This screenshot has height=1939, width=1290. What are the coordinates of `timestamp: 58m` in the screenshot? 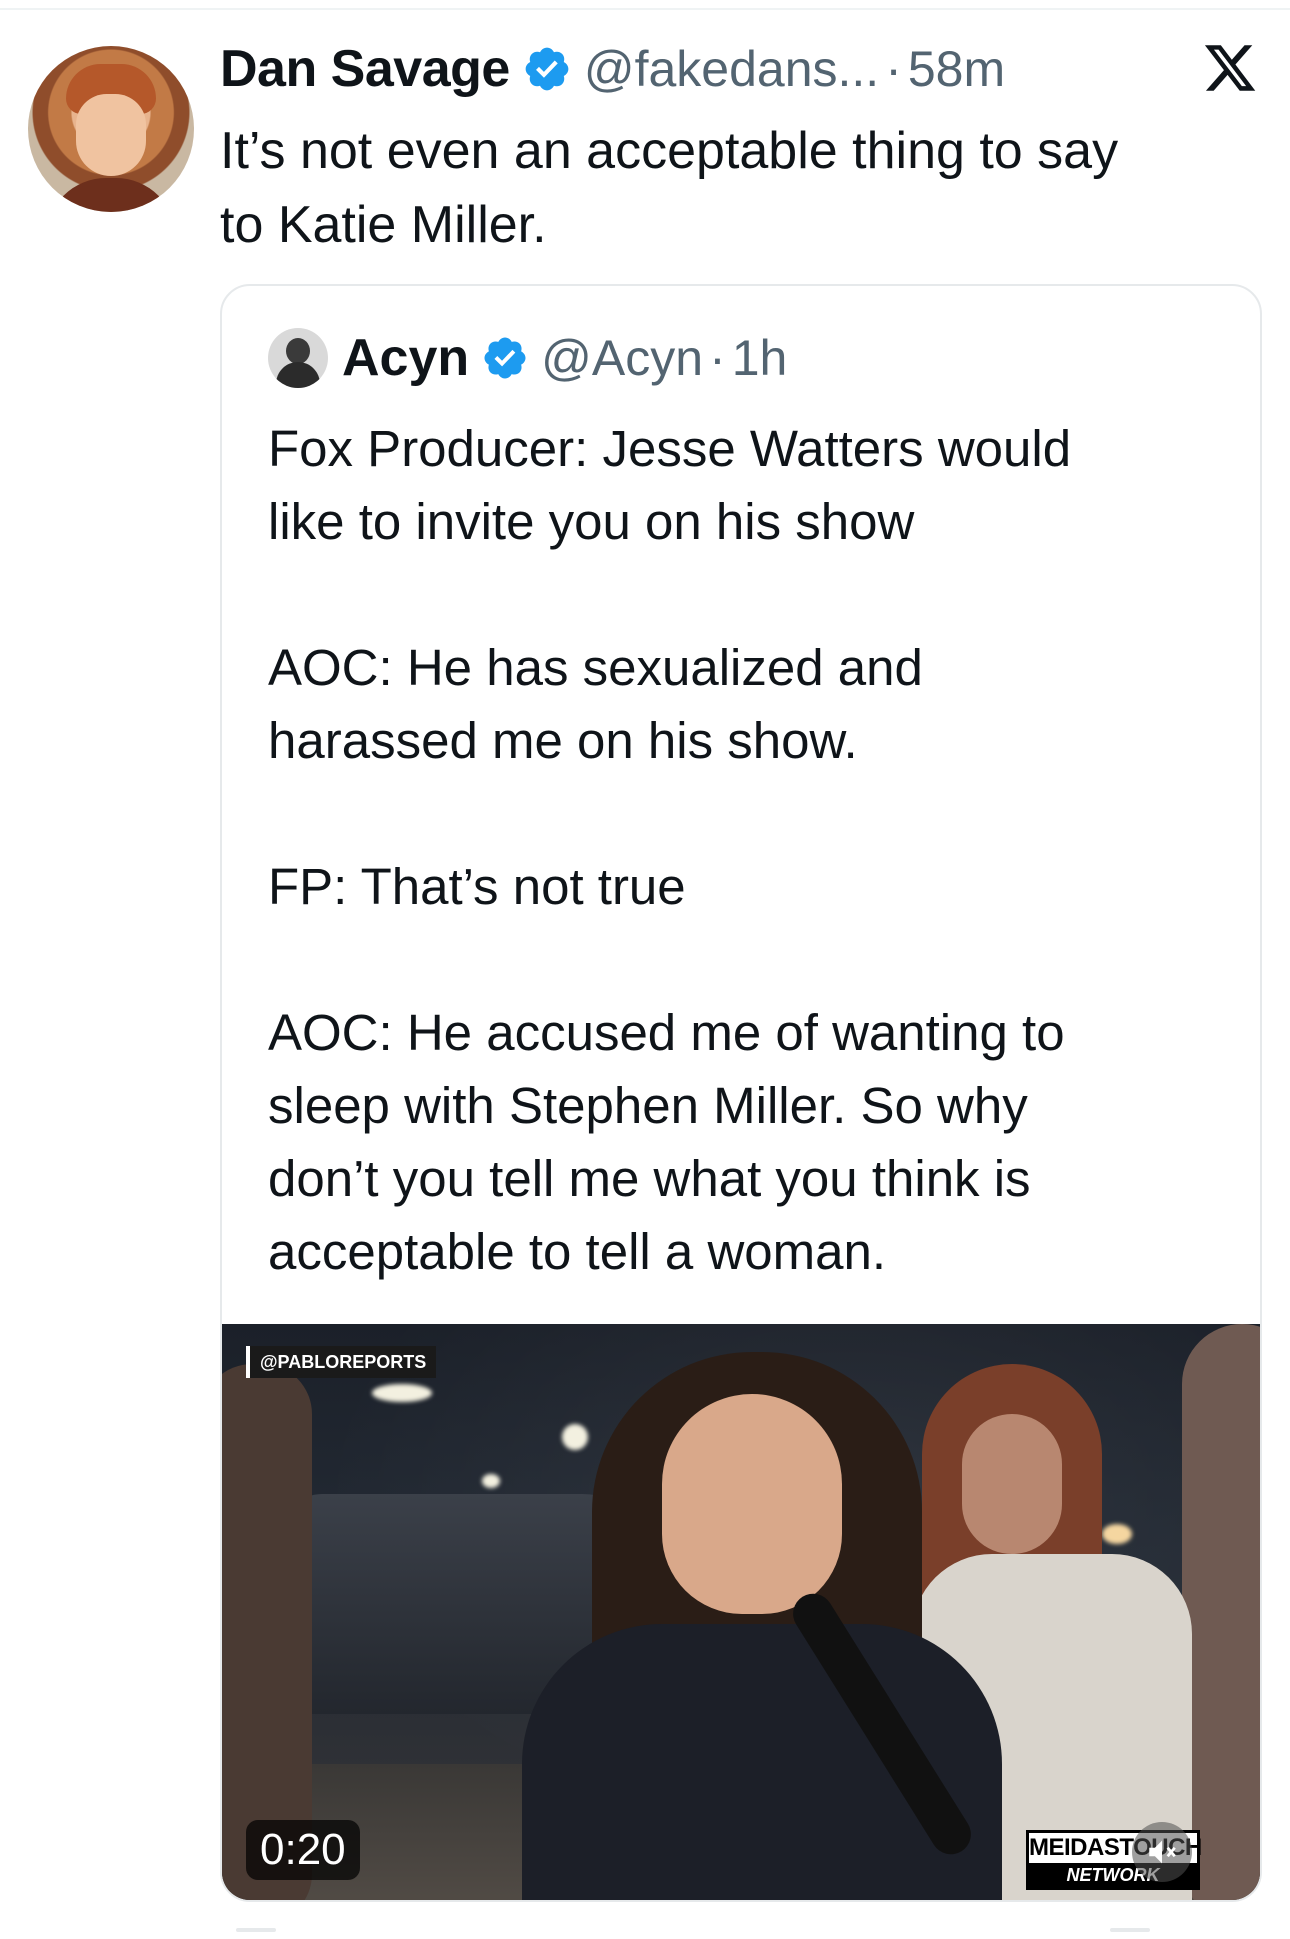 It's located at (956, 69).